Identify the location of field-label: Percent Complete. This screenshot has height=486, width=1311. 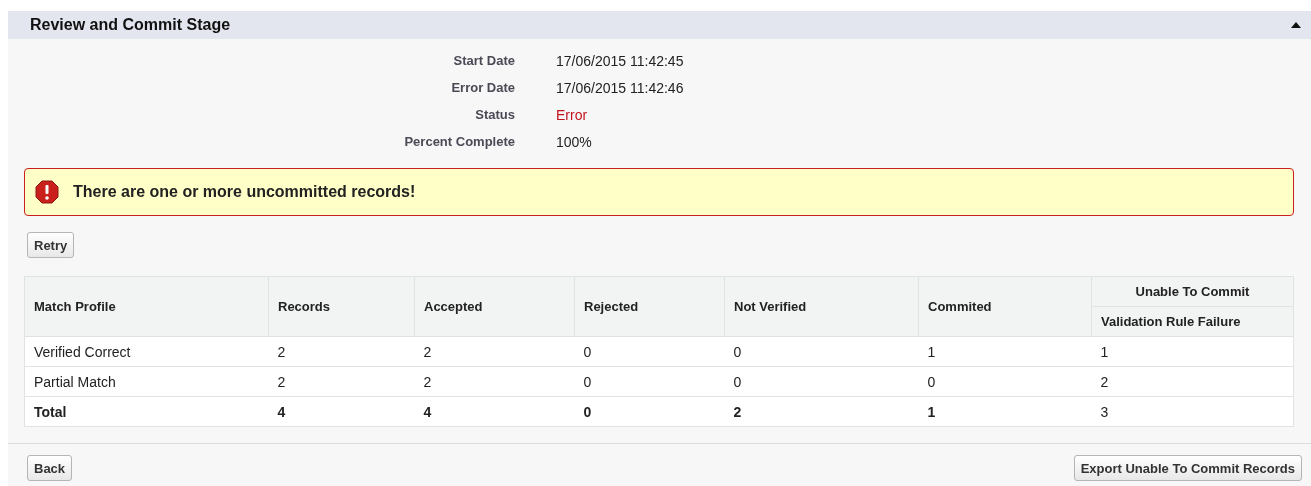
(459, 142).